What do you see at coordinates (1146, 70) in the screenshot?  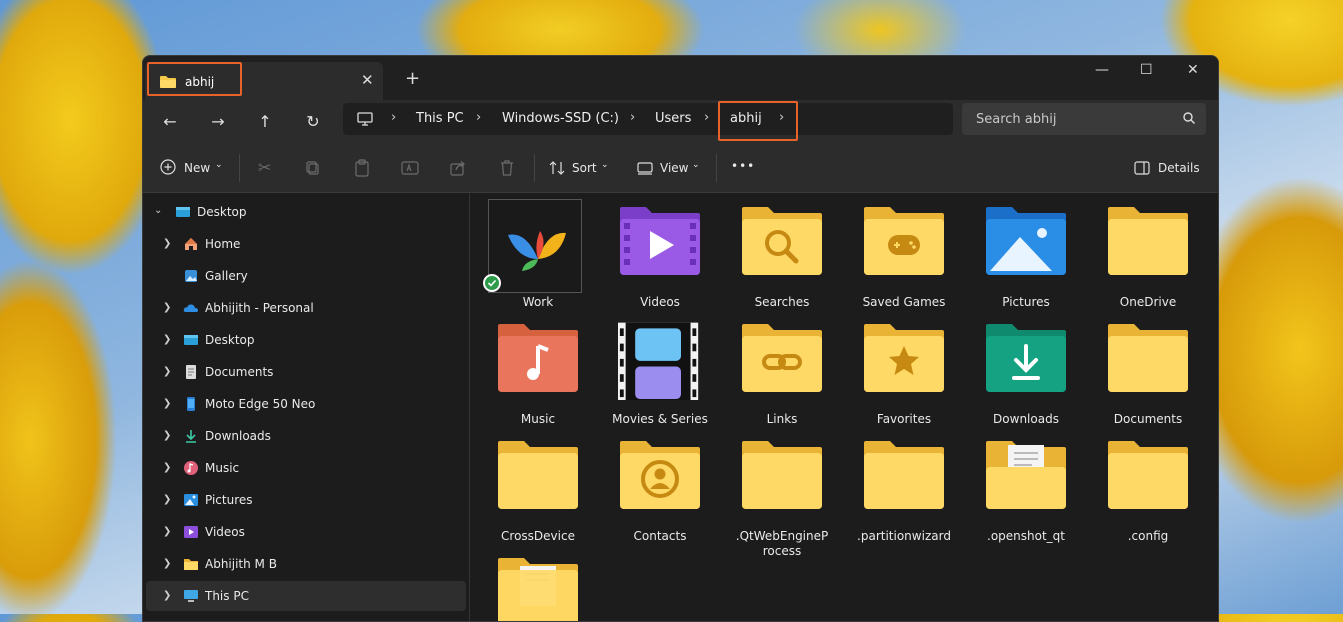 I see `maximize-button: ☐` at bounding box center [1146, 70].